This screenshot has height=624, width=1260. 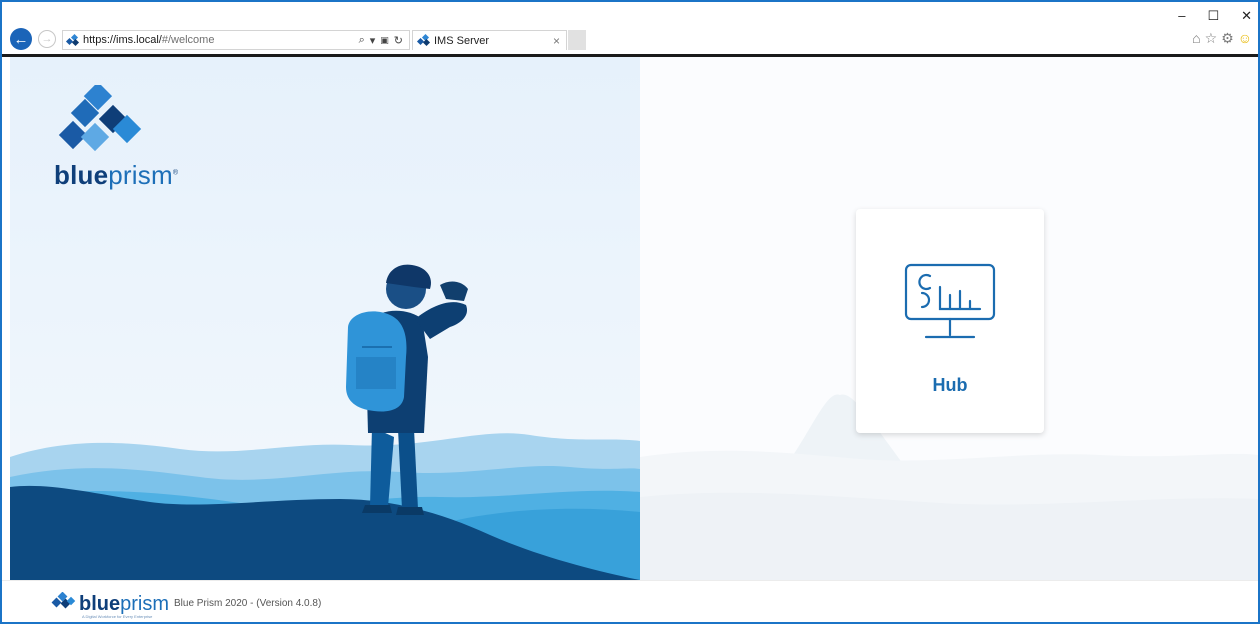 I want to click on minimize-icon: –, so click(x=1181, y=16).